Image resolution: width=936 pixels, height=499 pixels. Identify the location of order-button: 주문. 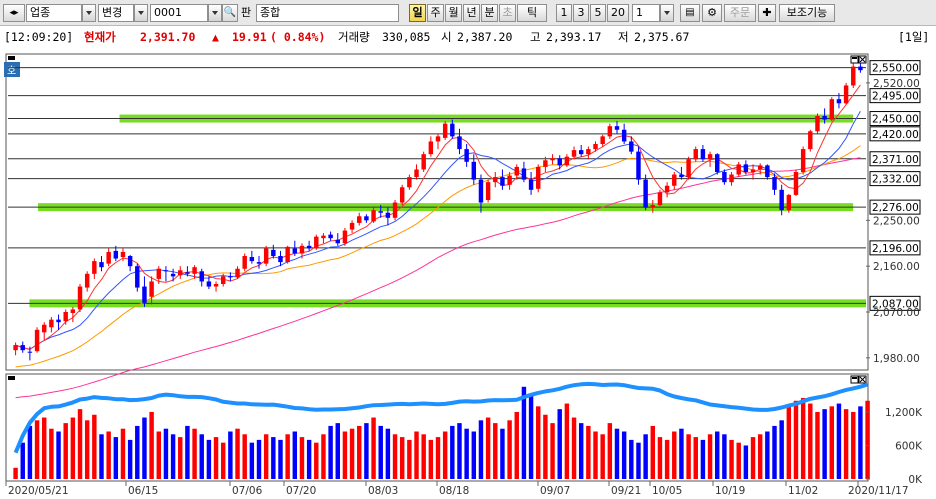
(740, 13).